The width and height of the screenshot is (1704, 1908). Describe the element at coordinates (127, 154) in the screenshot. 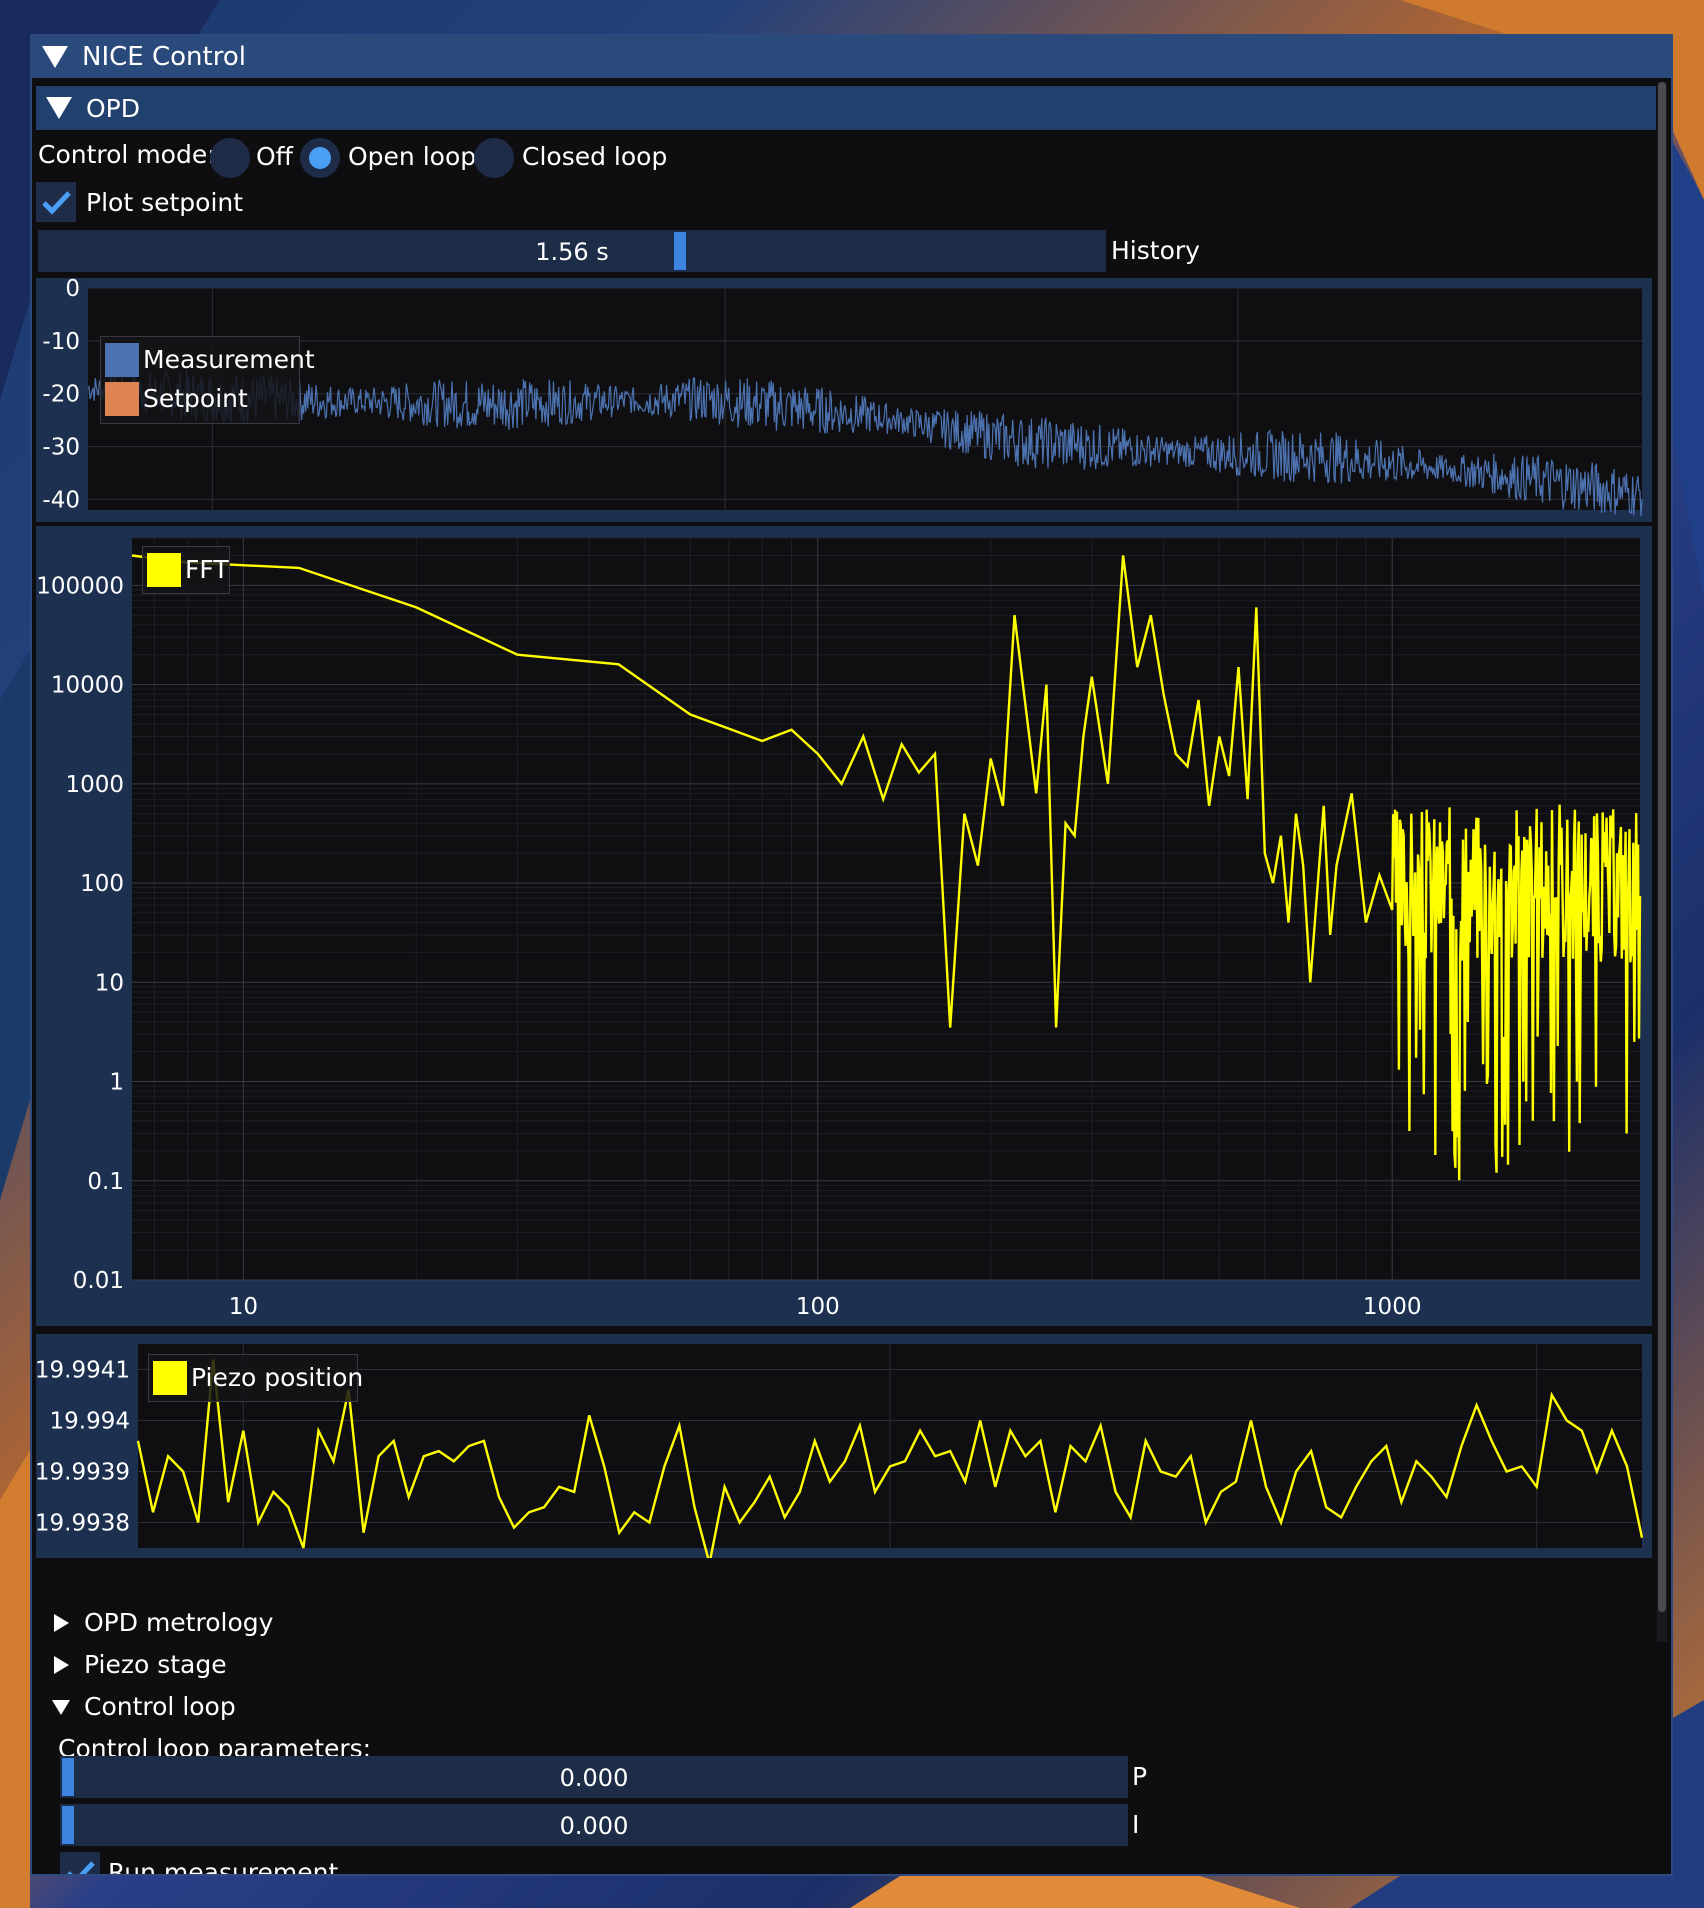

I see `control-mode-label: Control mode:` at that location.